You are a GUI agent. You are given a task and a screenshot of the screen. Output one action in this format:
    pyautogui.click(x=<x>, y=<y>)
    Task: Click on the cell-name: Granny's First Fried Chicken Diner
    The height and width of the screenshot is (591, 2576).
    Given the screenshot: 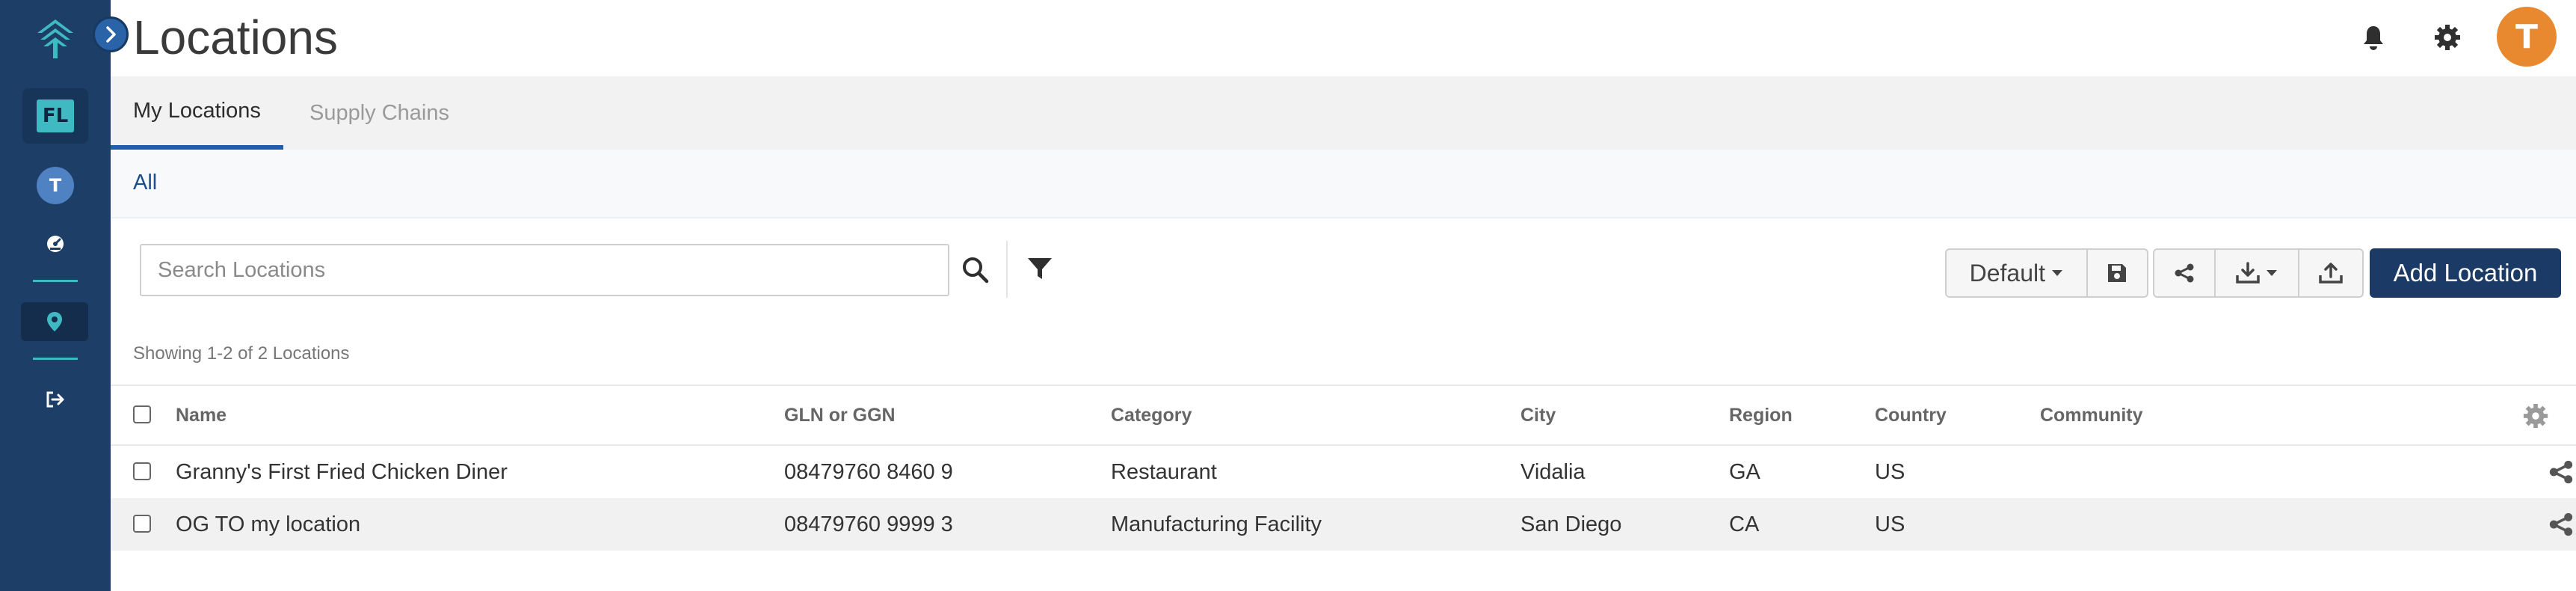 What is the action you would take?
    pyautogui.click(x=342, y=472)
    